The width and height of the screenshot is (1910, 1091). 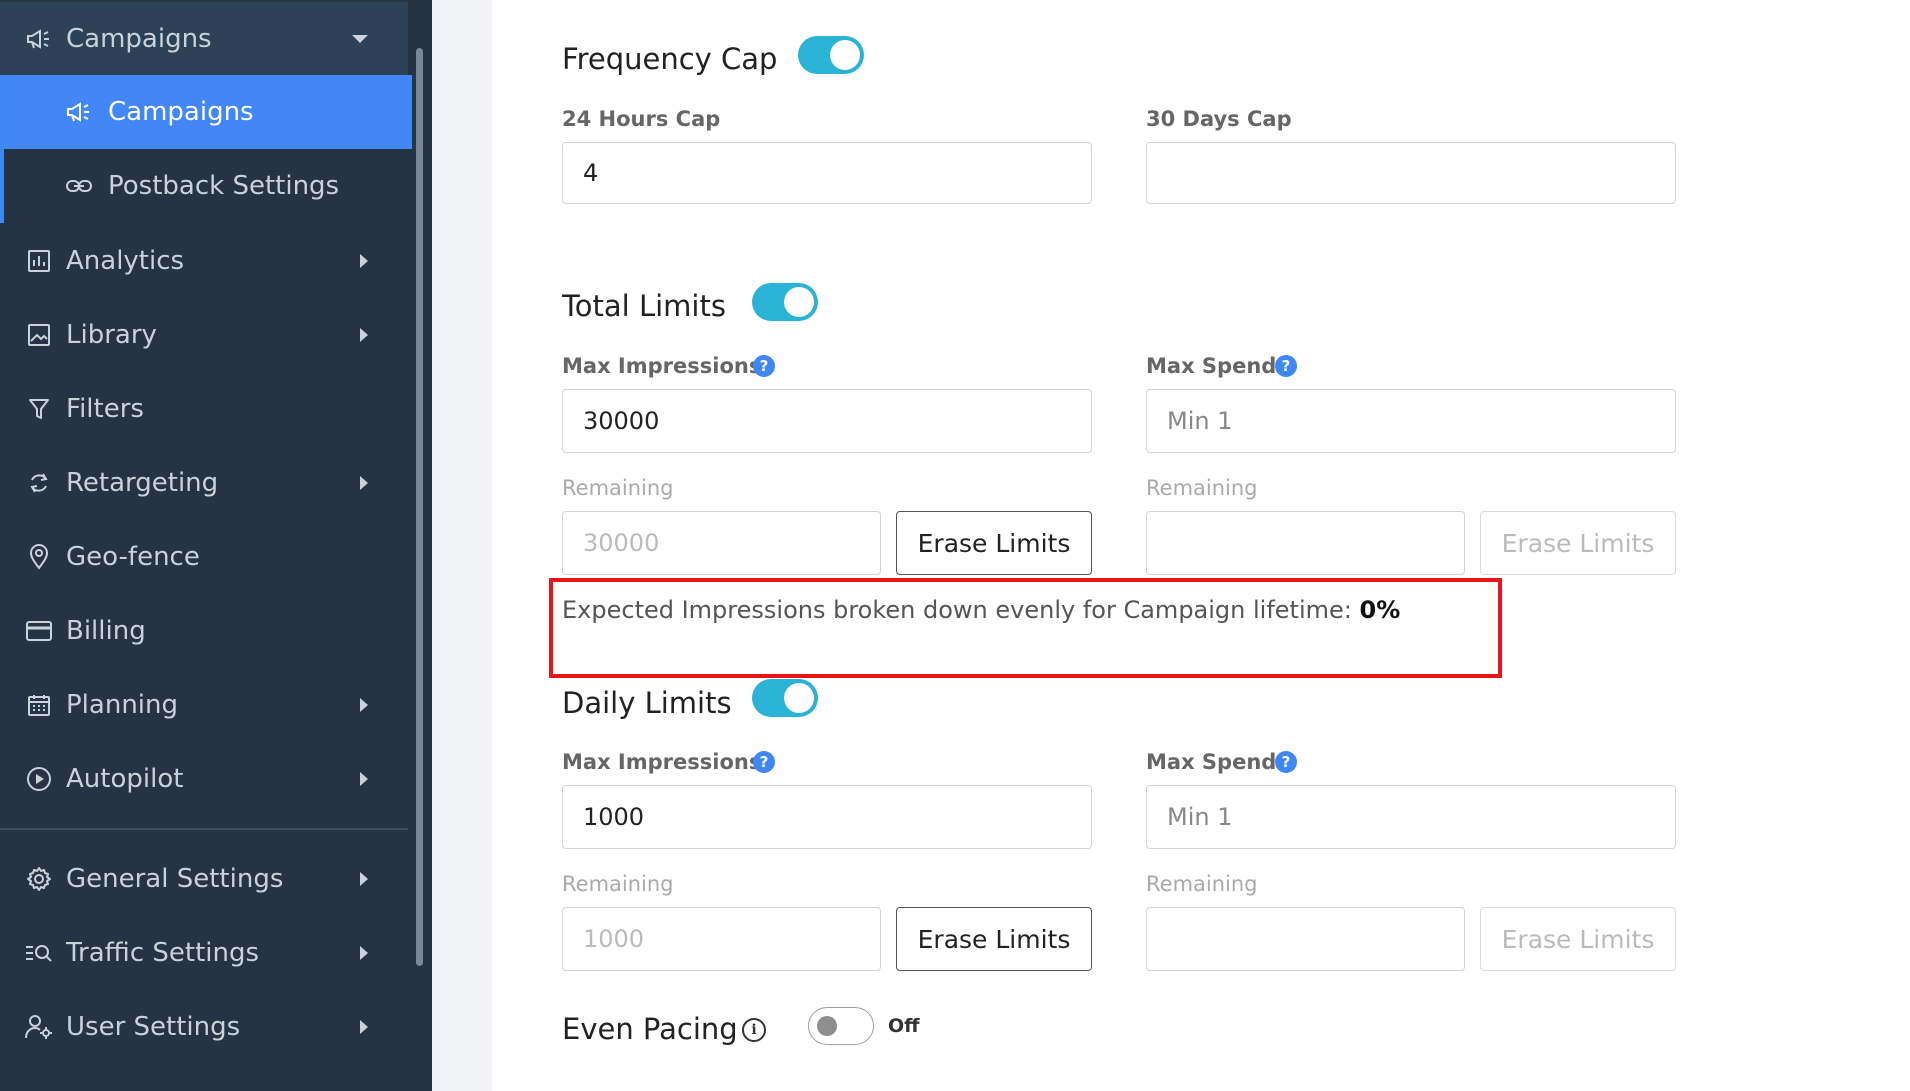 I want to click on sidebar-item-user-settings: User Settings, so click(x=204, y=1027).